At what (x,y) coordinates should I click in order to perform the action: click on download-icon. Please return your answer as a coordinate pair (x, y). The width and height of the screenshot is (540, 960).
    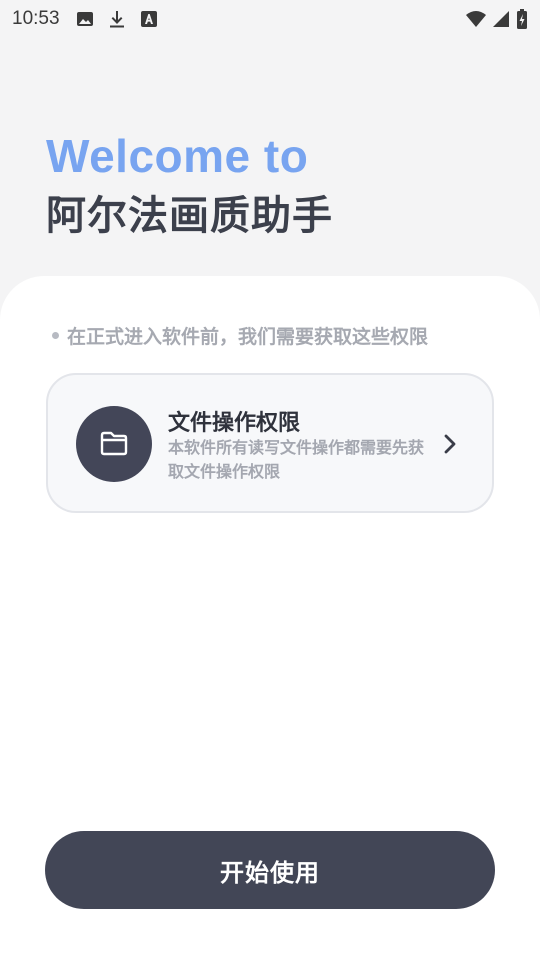
    Looking at the image, I should click on (116, 19).